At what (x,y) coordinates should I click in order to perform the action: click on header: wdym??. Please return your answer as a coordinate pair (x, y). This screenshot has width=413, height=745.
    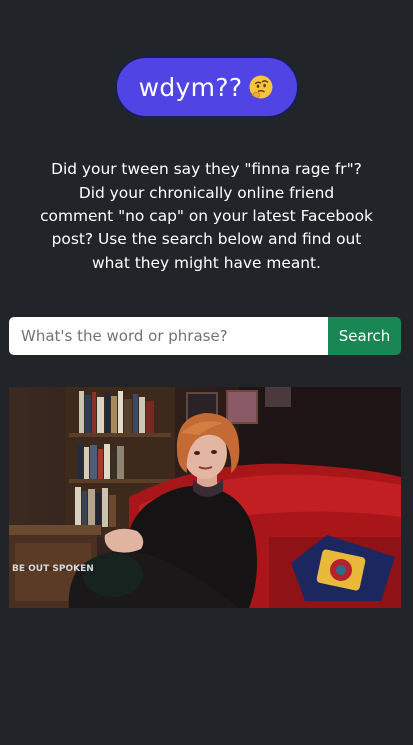
    Looking at the image, I should click on (206, 87).